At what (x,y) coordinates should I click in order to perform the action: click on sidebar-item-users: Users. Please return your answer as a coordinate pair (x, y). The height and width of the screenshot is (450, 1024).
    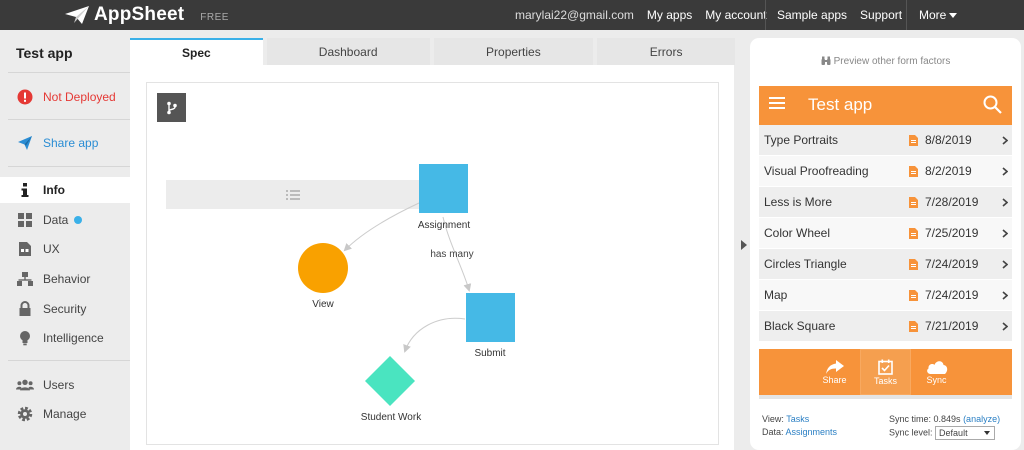
    Looking at the image, I should click on (65, 385).